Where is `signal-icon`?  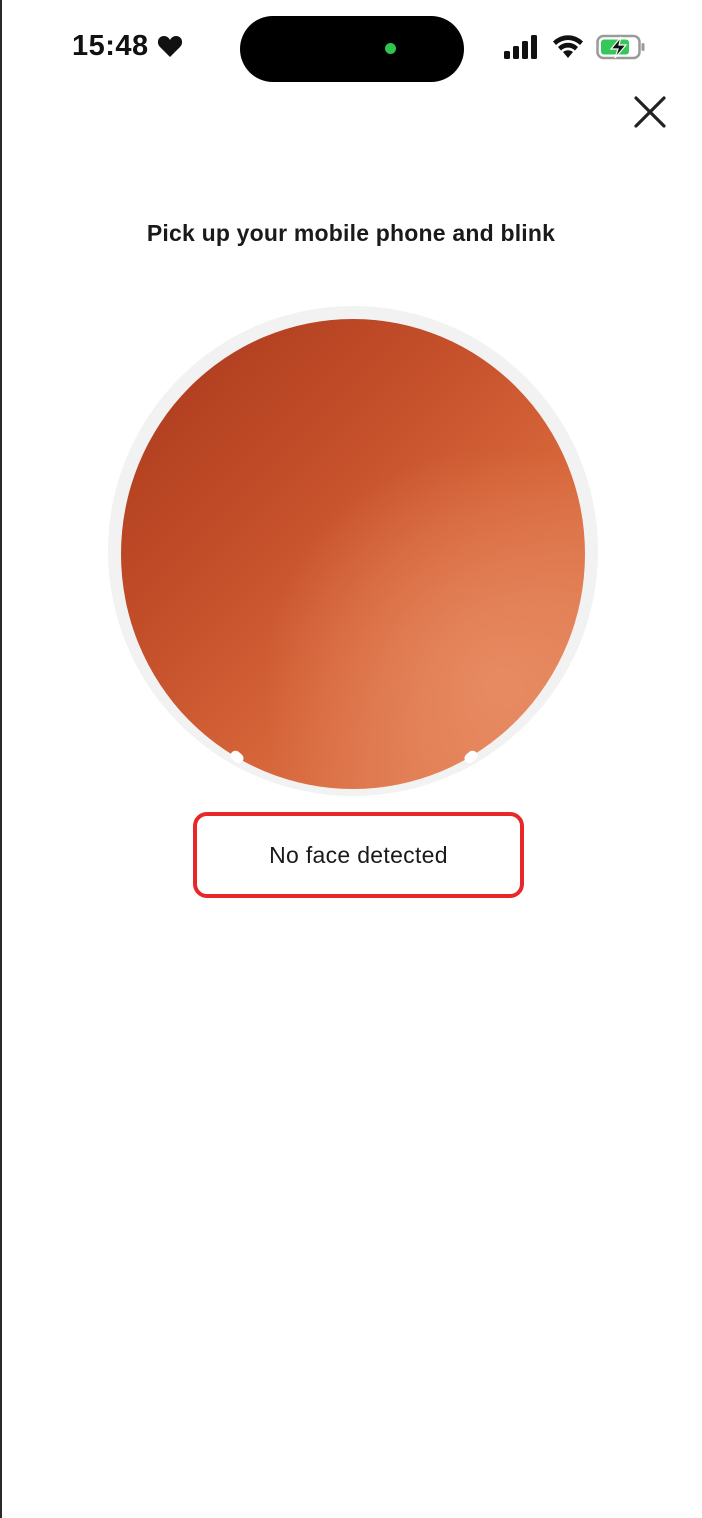
signal-icon is located at coordinates (520, 47).